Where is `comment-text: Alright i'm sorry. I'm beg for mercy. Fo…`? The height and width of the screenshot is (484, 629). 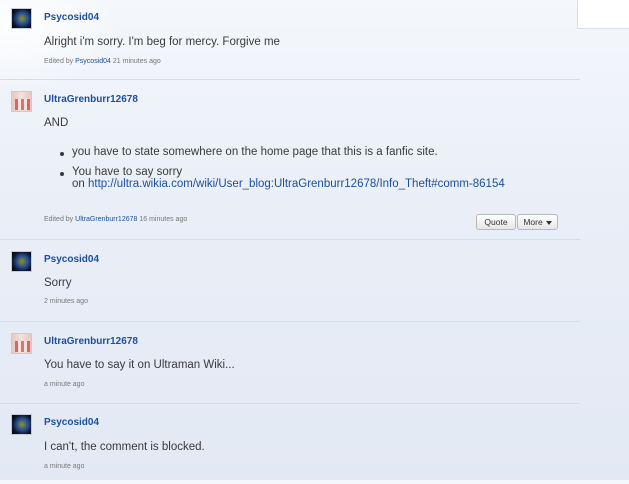
comment-text: Alright i'm sorry. I'm beg for mercy. Fo… is located at coordinates (162, 42).